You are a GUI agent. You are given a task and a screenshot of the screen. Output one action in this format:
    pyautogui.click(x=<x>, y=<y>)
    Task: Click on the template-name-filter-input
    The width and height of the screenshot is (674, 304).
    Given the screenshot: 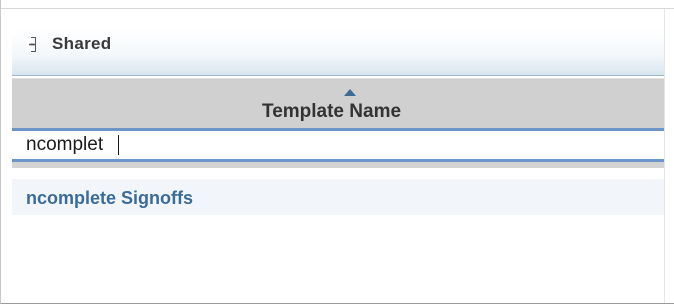 What is the action you would take?
    pyautogui.click(x=338, y=145)
    